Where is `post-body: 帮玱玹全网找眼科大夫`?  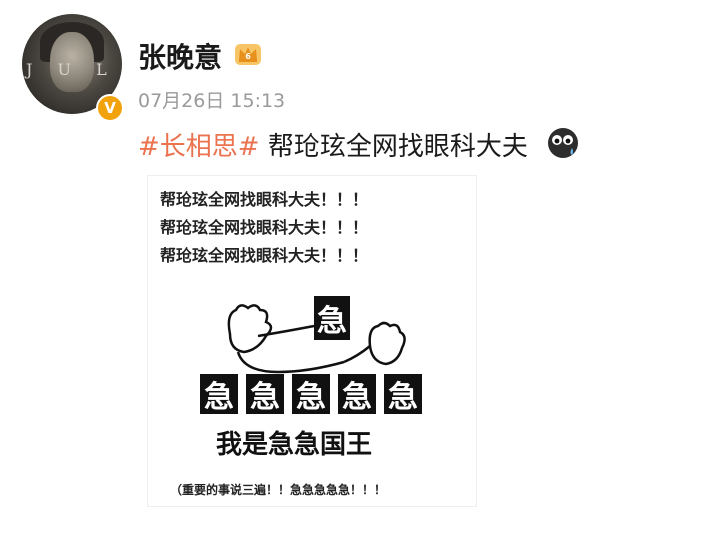 post-body: 帮玱玹全网找眼科大夫 is located at coordinates (393, 147).